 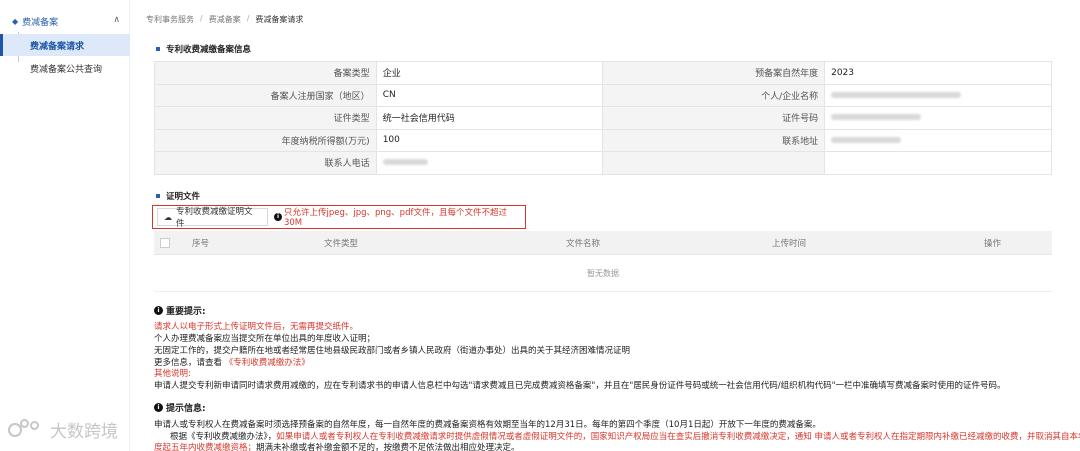 What do you see at coordinates (168, 217) in the screenshot?
I see `cloud-upload-icon: ☁` at bounding box center [168, 217].